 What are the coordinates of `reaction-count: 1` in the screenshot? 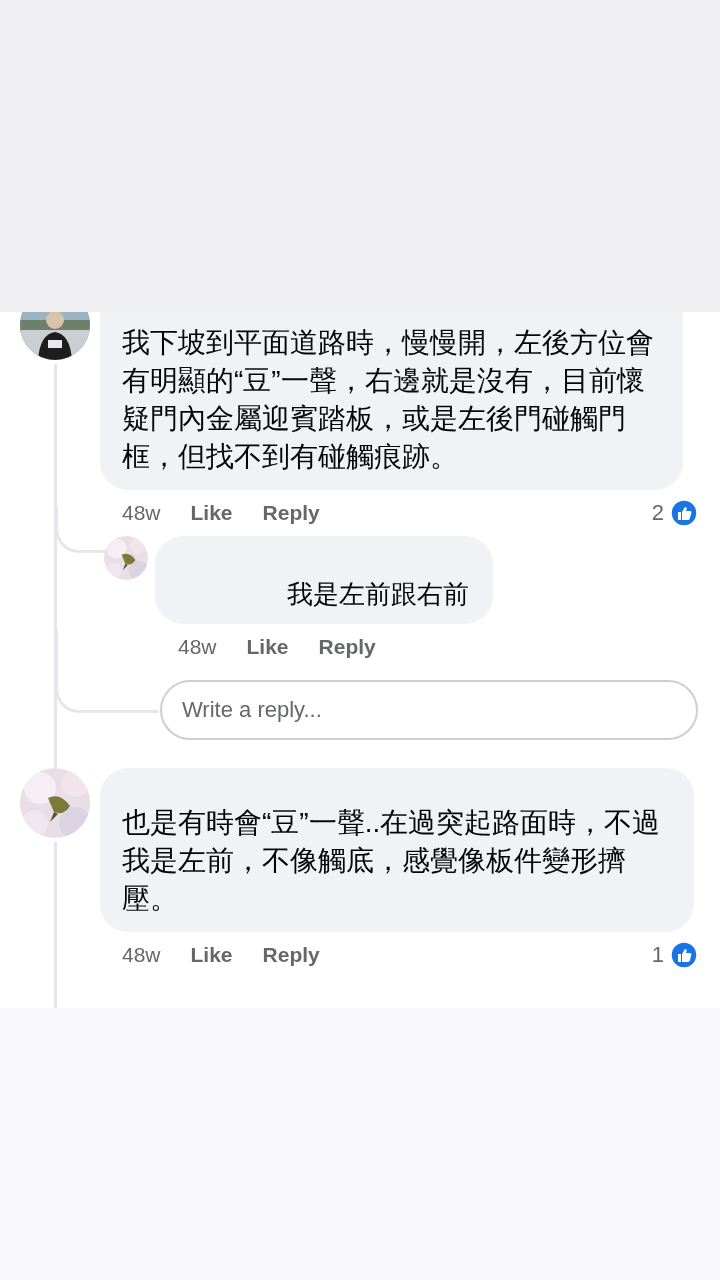 It's located at (657, 955).